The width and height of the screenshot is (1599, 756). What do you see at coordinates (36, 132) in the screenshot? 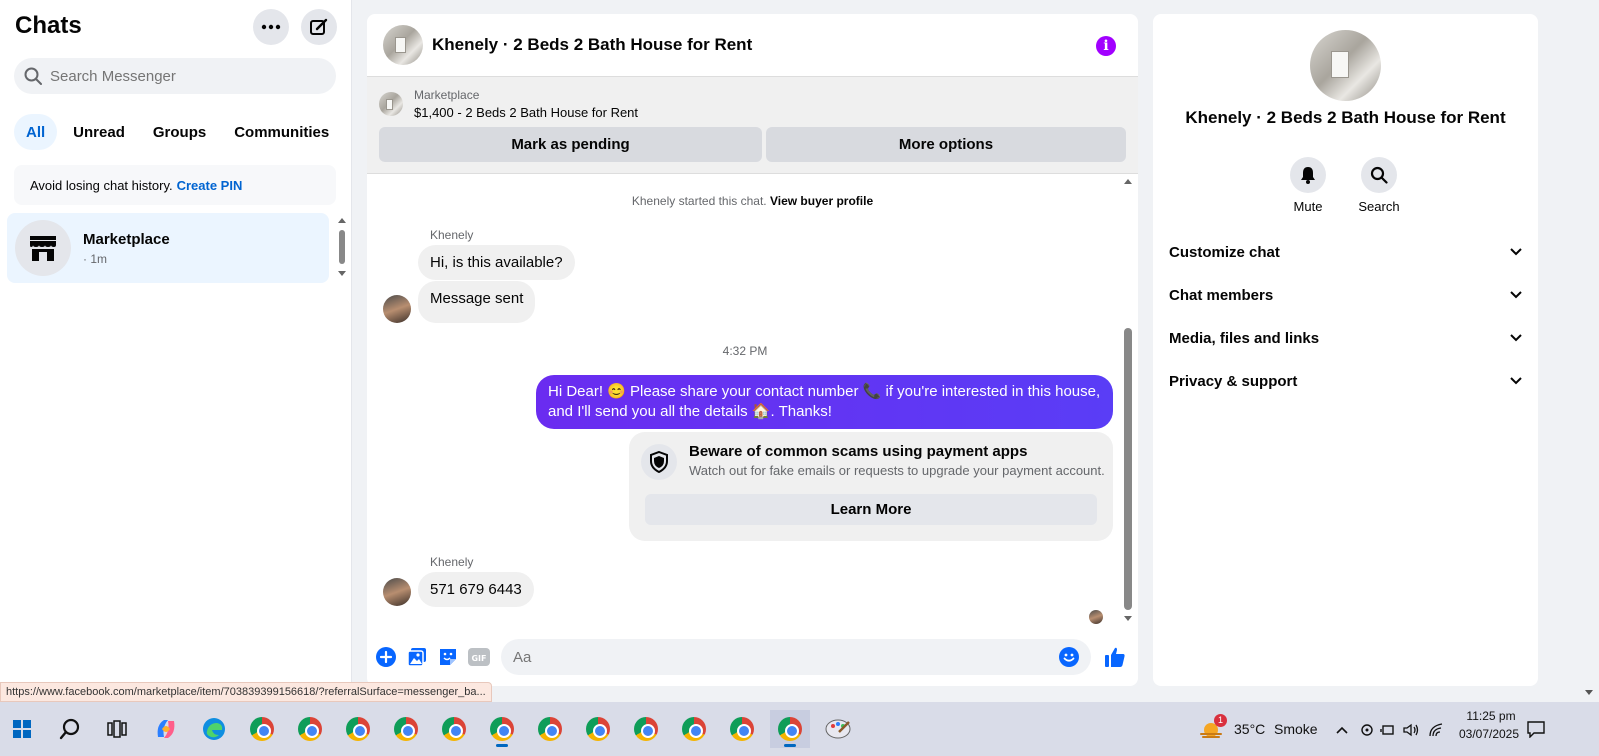
I see `filter-all: All` at bounding box center [36, 132].